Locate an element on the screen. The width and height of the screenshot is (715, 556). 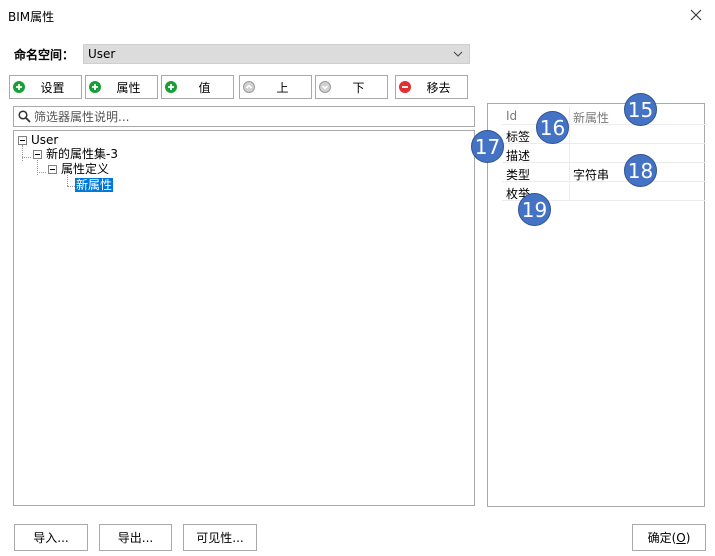
add-value-button: 值 is located at coordinates (197, 87).